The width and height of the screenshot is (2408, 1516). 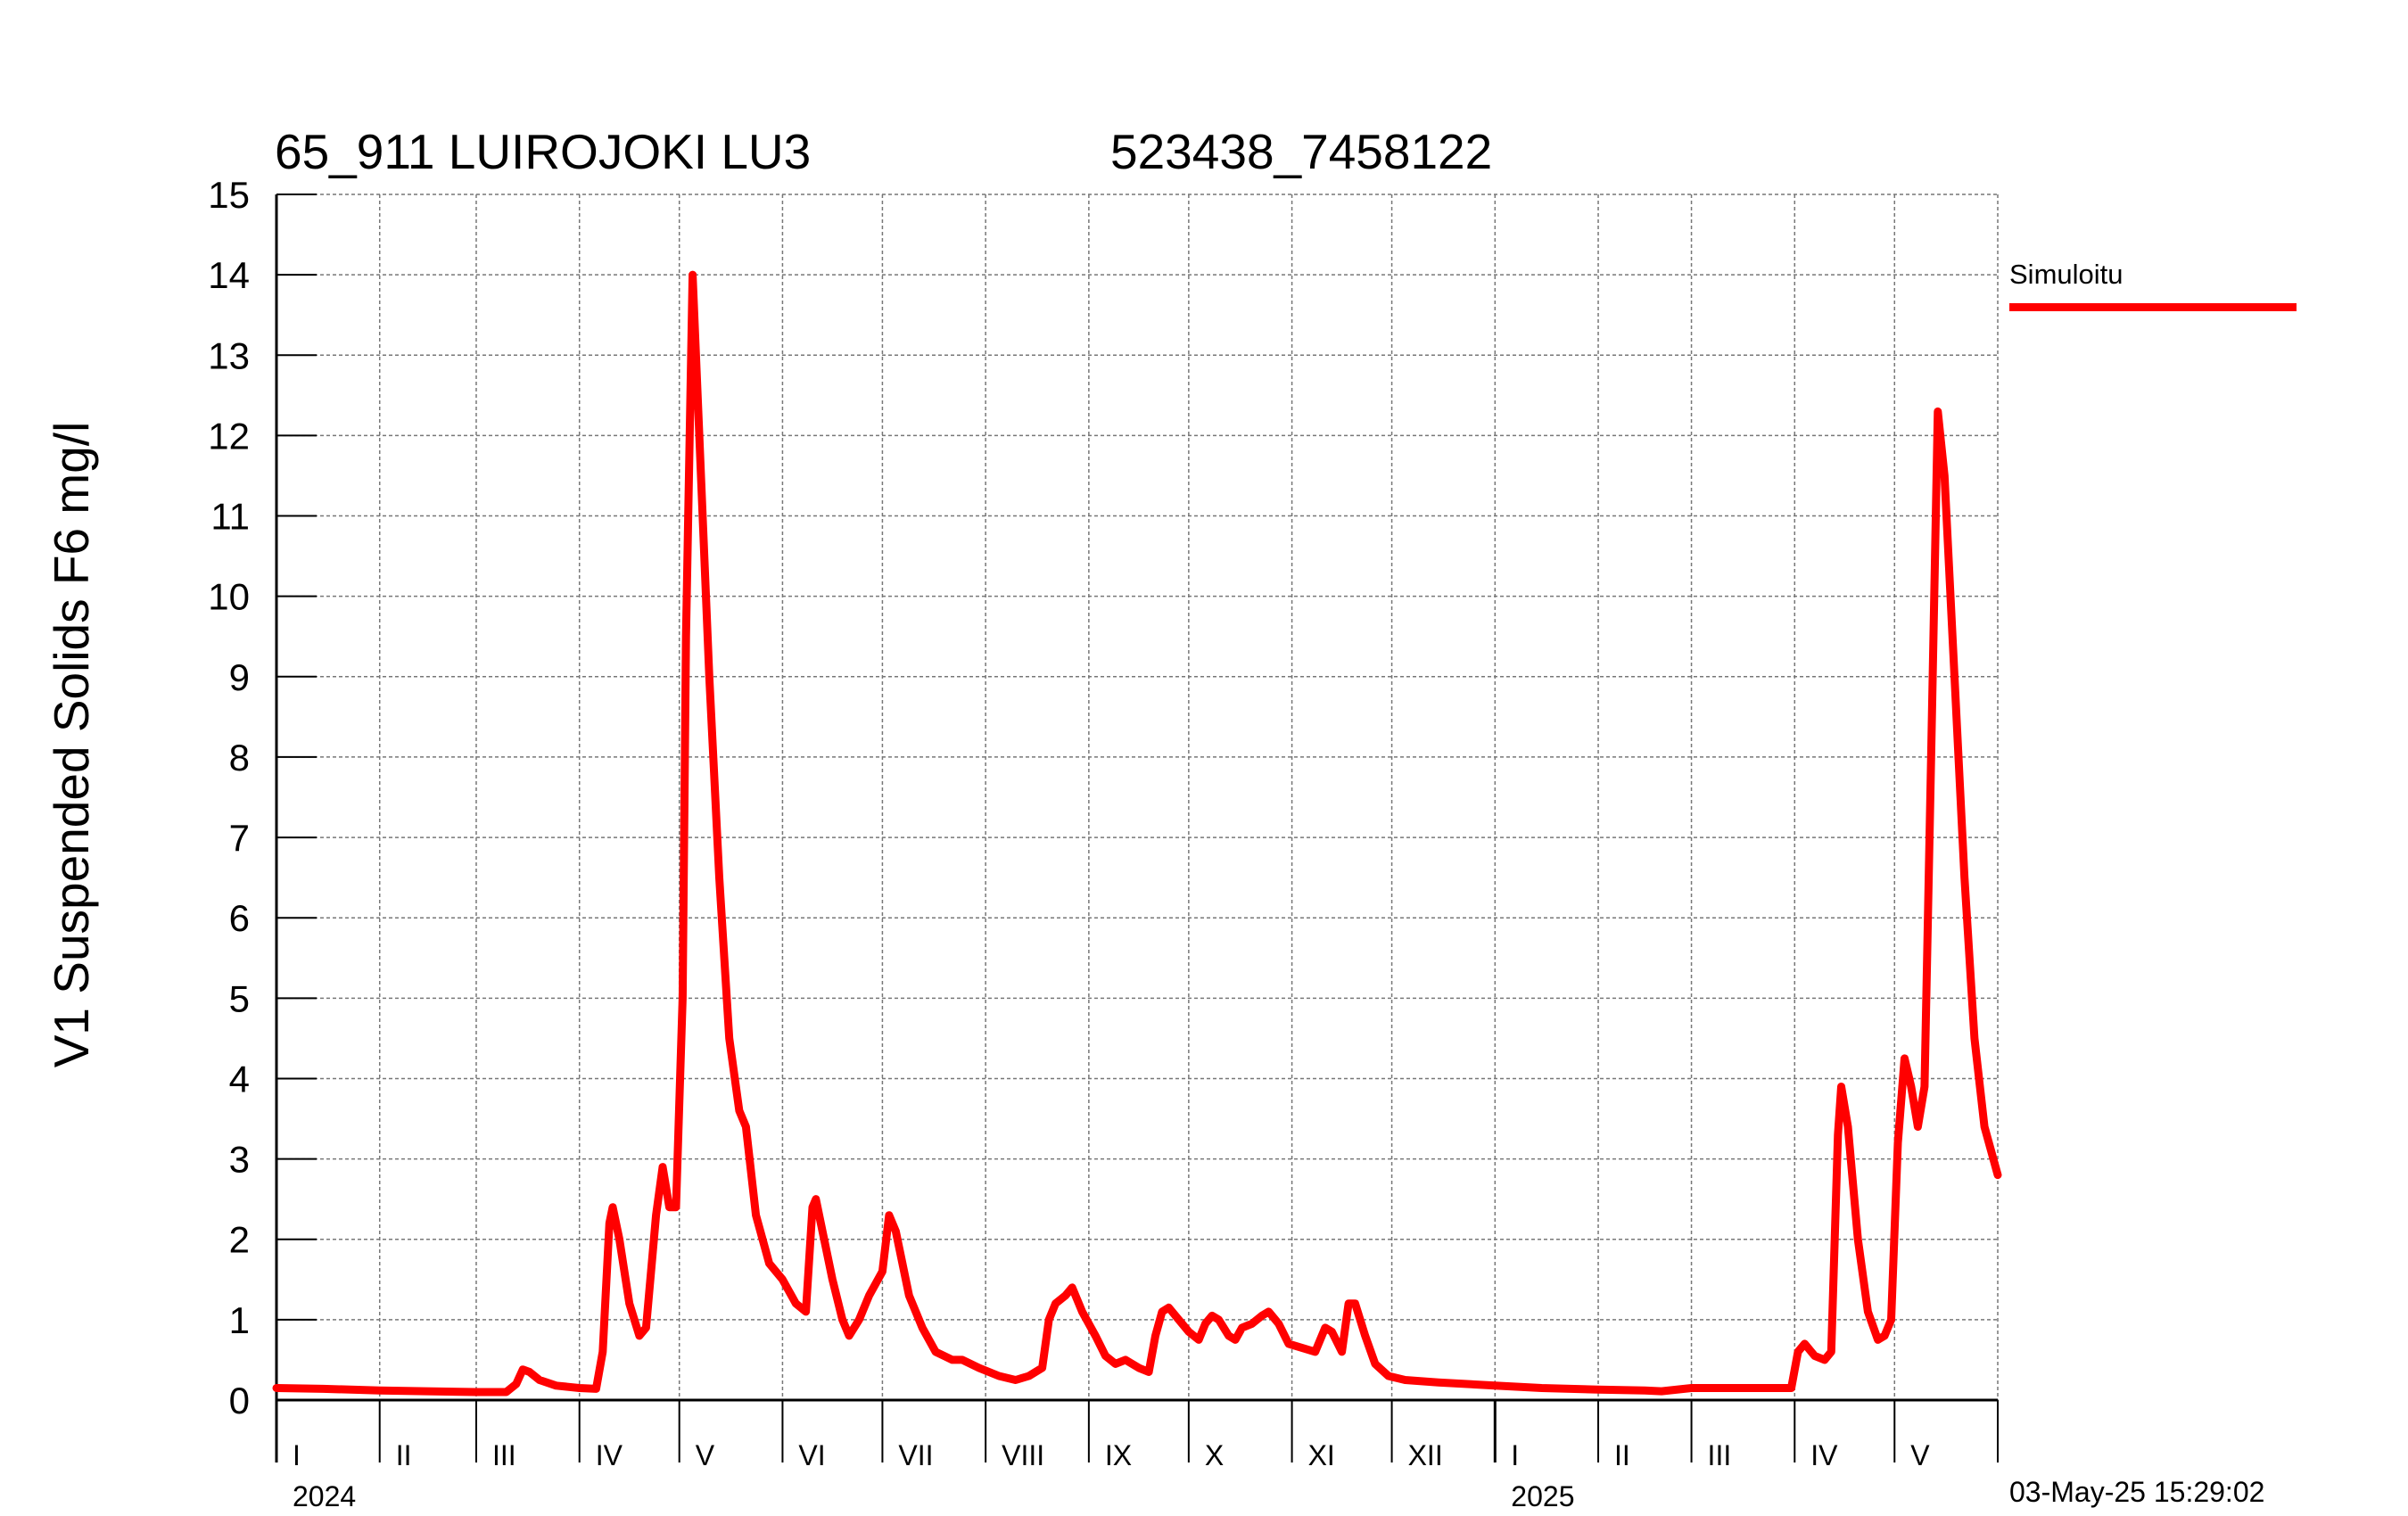 What do you see at coordinates (239, 677) in the screenshot?
I see `y-tick-label: 9` at bounding box center [239, 677].